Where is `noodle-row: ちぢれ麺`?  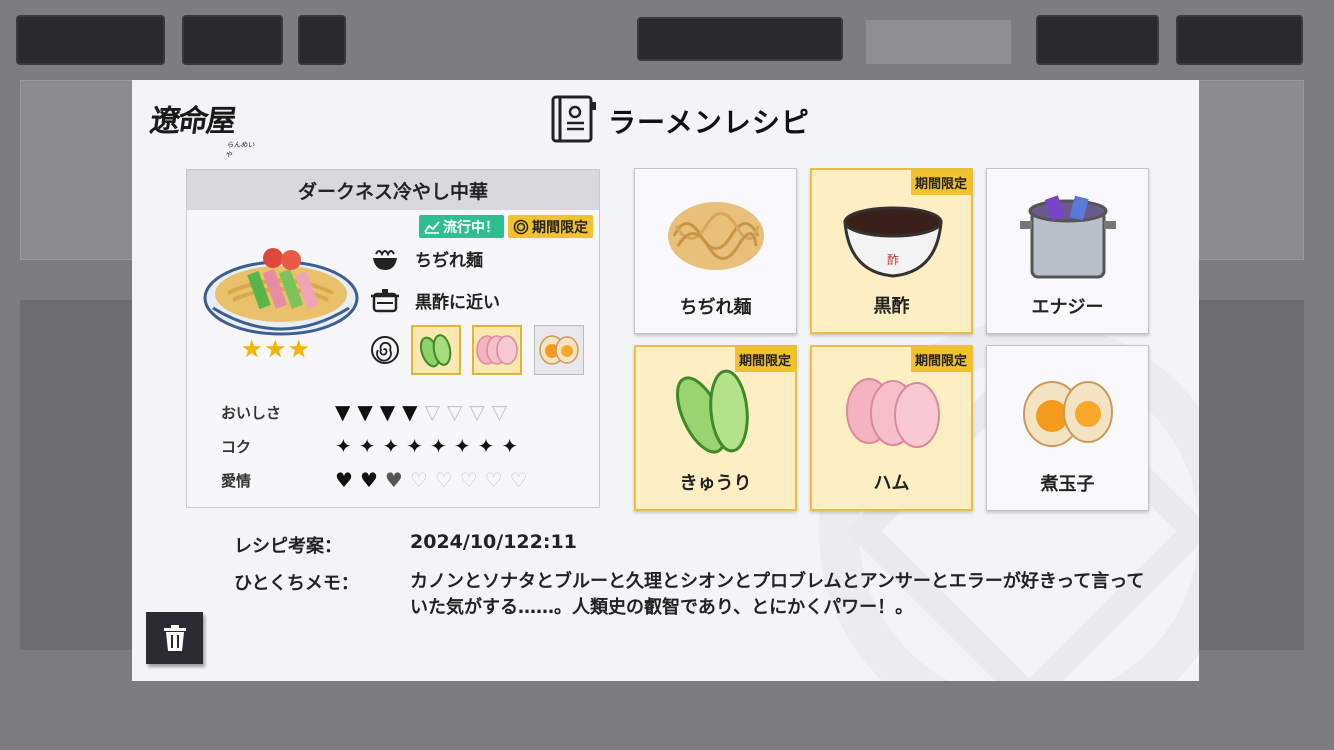
noodle-row: ちぢれ麺 is located at coordinates (426, 258).